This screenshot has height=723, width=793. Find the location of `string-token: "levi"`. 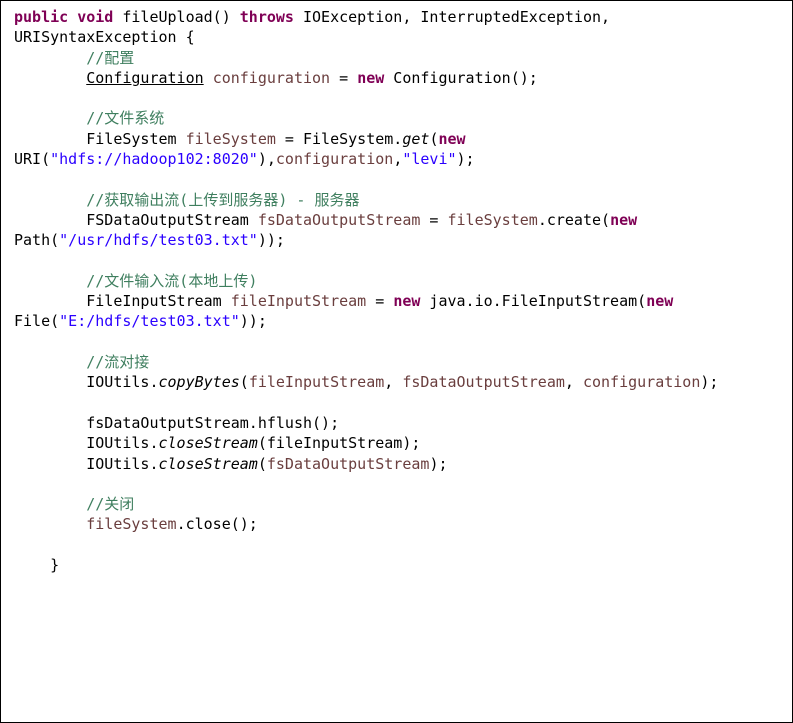

string-token: "levi" is located at coordinates (429, 159).